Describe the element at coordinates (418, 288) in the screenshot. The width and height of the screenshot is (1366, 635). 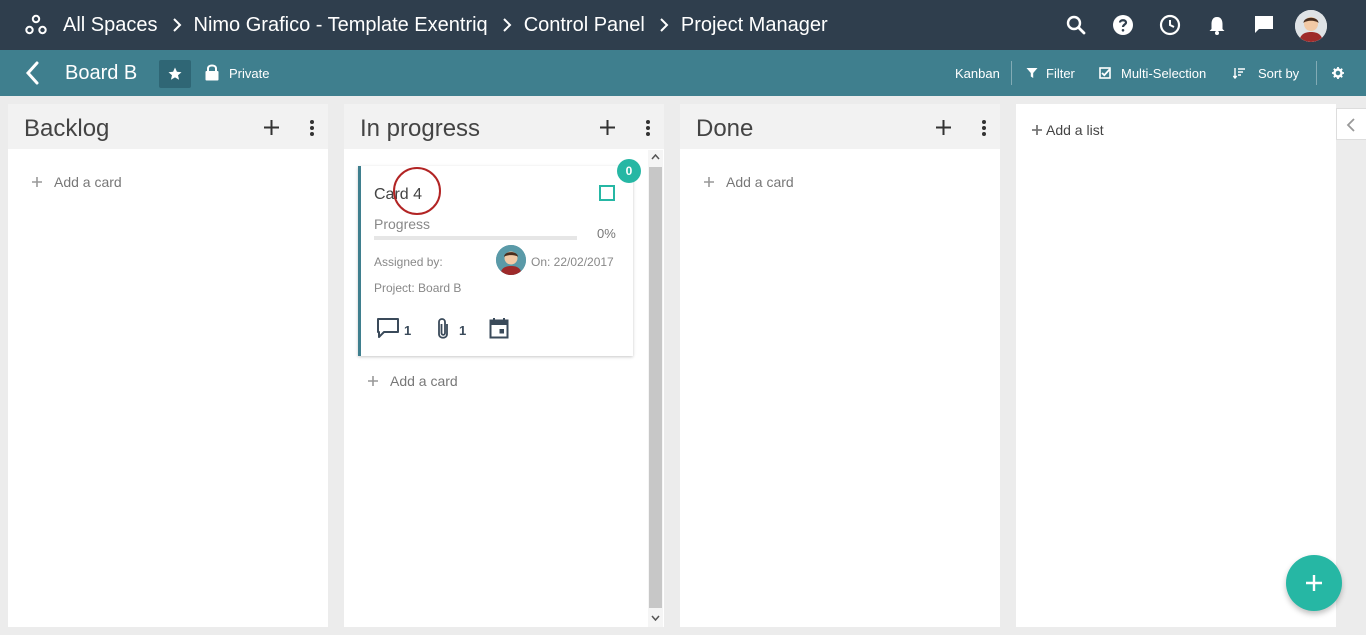
I see `project-label: Project: Board B` at that location.